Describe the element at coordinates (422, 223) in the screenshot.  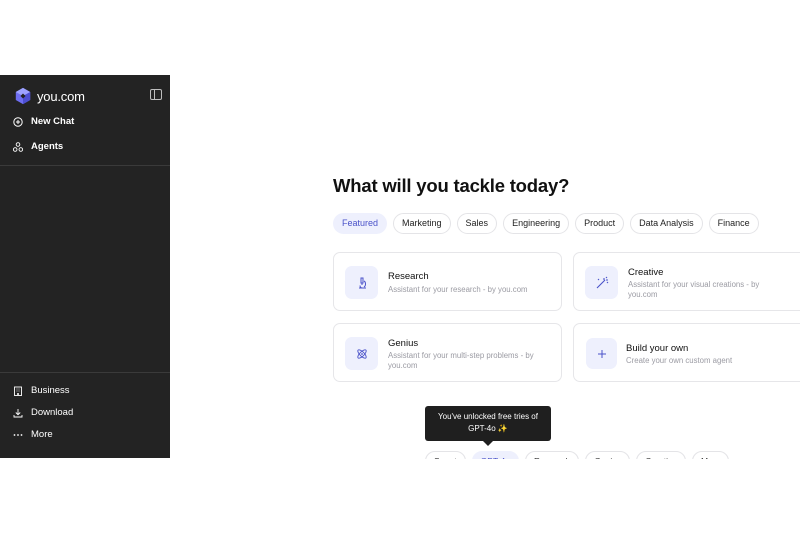
I see `tab-marketing: Marketing` at that location.